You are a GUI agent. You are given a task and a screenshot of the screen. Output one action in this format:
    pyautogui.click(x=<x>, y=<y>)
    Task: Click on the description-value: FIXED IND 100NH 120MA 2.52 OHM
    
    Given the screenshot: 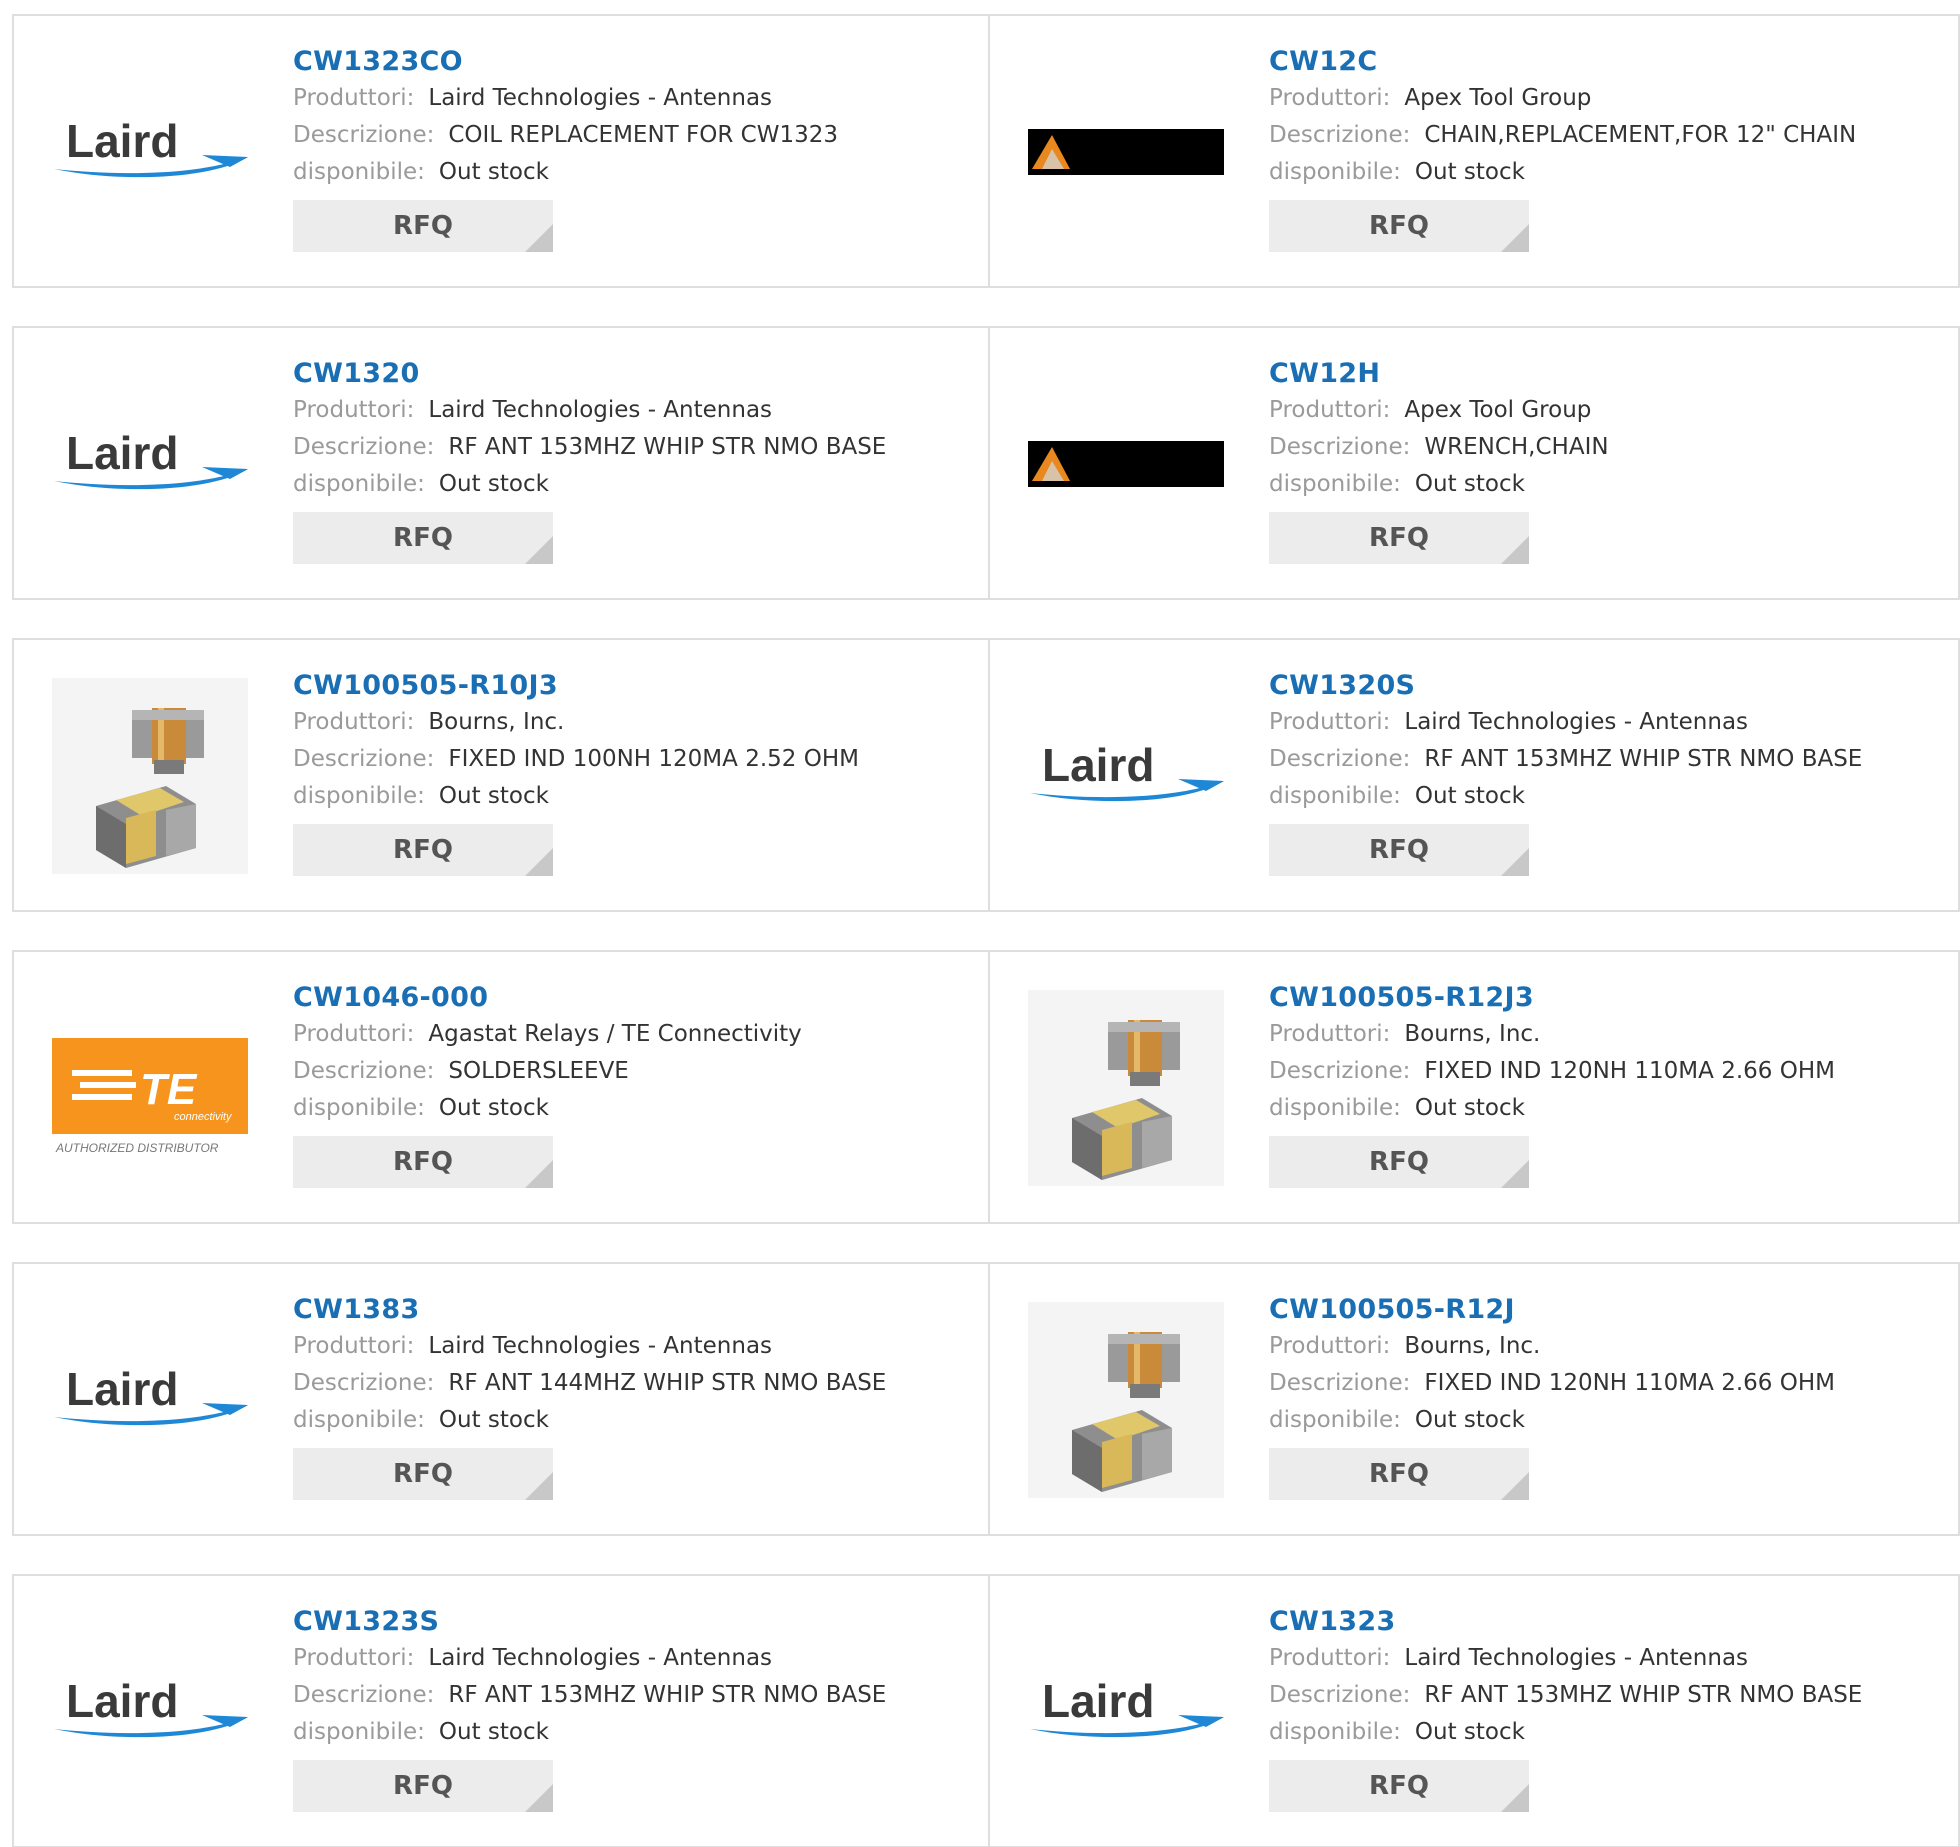 What is the action you would take?
    pyautogui.click(x=653, y=759)
    